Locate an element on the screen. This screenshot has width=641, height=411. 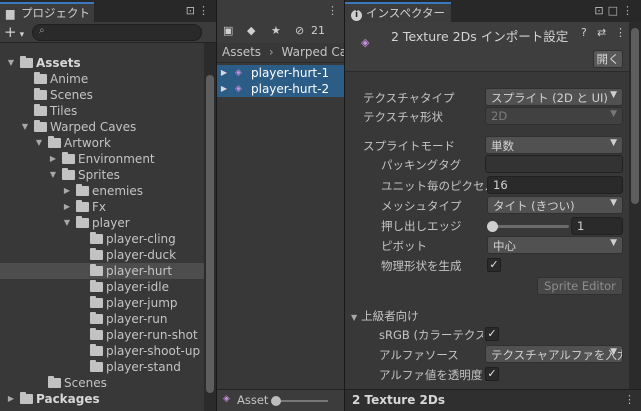
project-tab: ▆ プロジェクト is located at coordinates (47, 12).